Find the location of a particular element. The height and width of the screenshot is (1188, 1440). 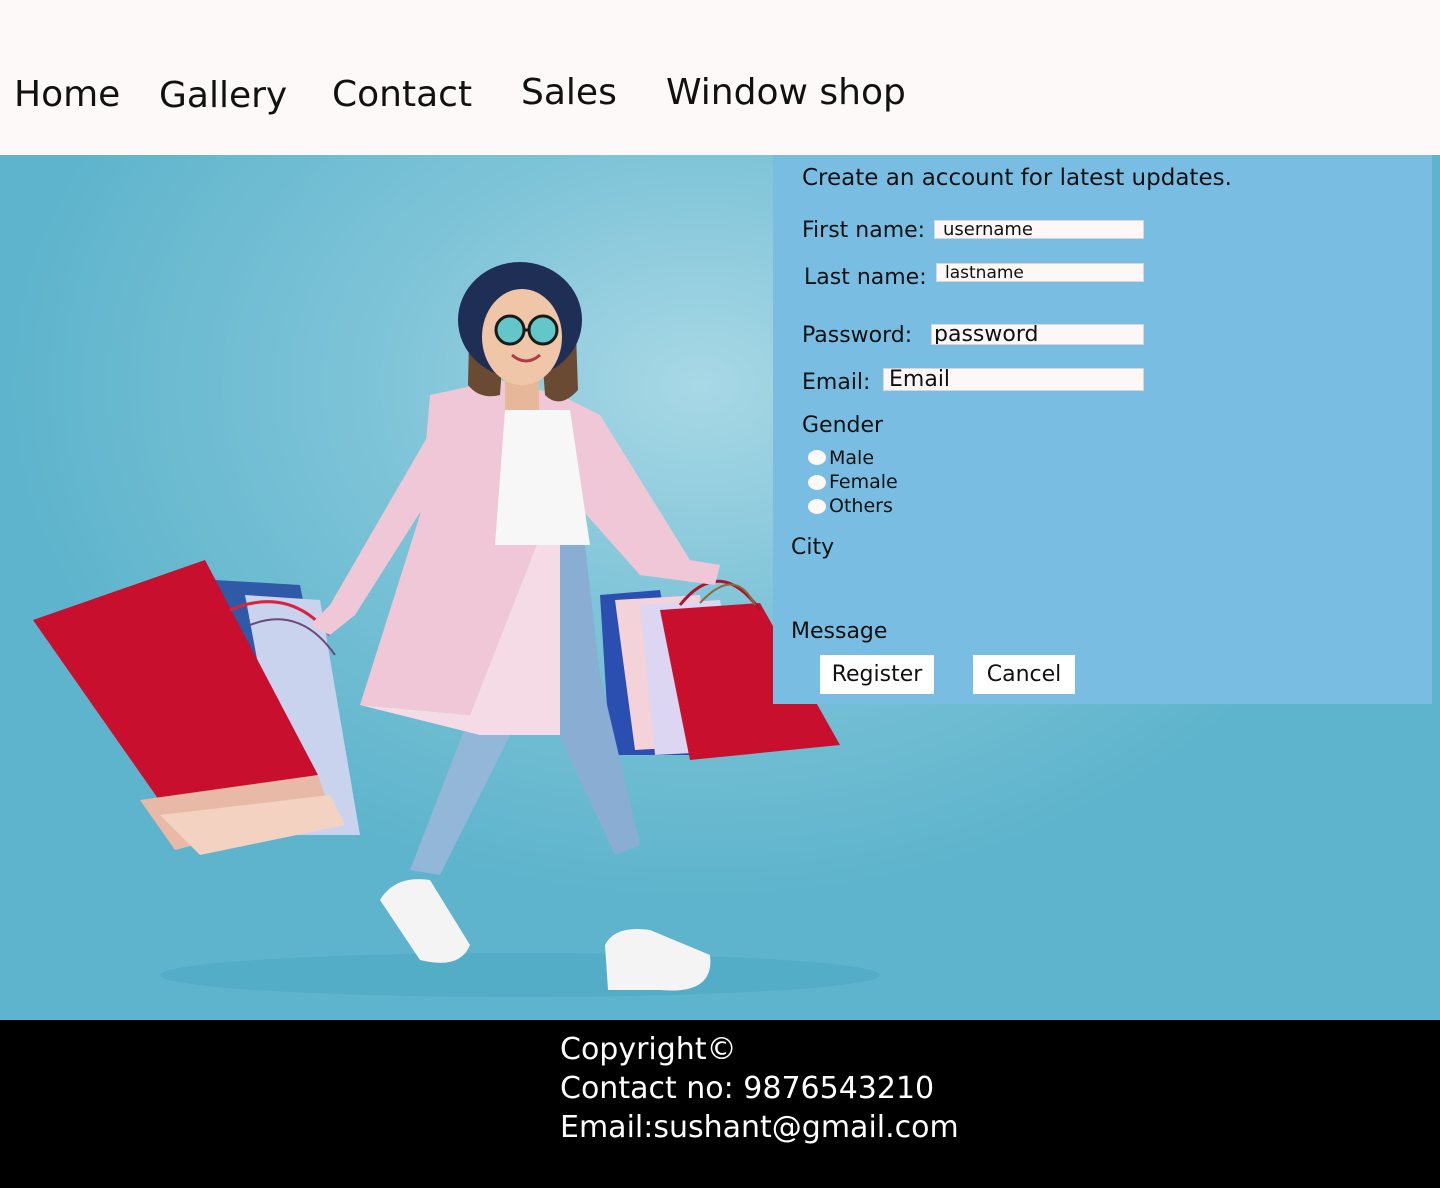

last-name-label: Last name: is located at coordinates (865, 277).